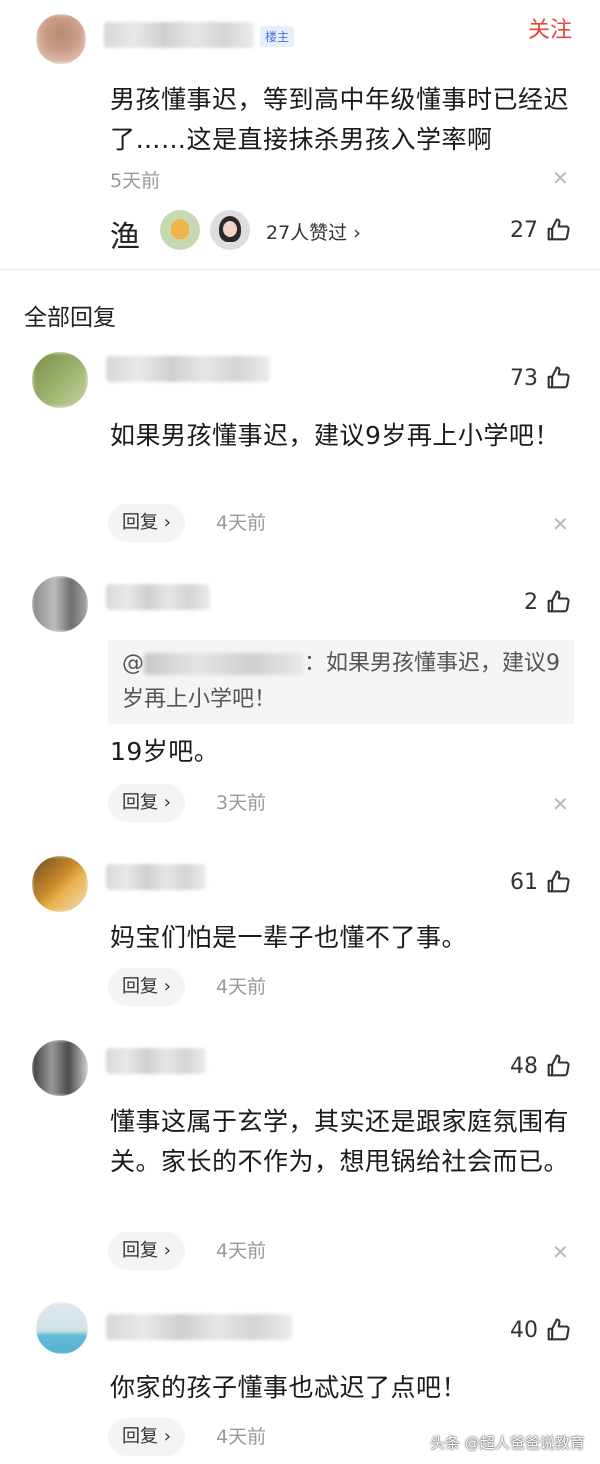  Describe the element at coordinates (507, 1443) in the screenshot. I see `watermark: 头条 @超人爸爸说教育` at that location.